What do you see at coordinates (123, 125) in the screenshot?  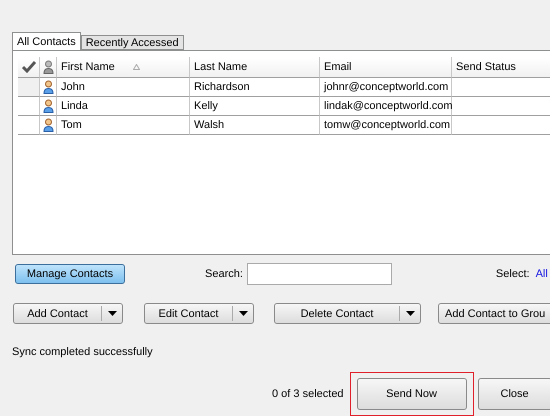 I see `table-cell: Tom` at bounding box center [123, 125].